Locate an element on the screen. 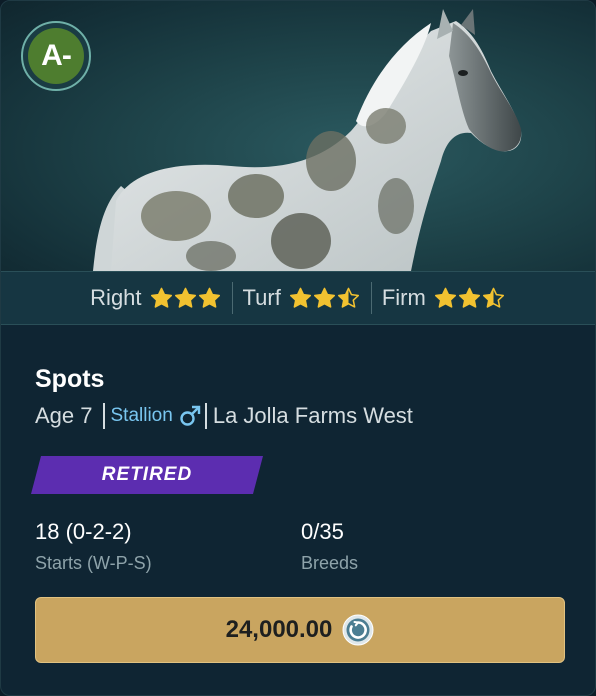  starts-value: 18 (0-2-2) is located at coordinates (83, 531).